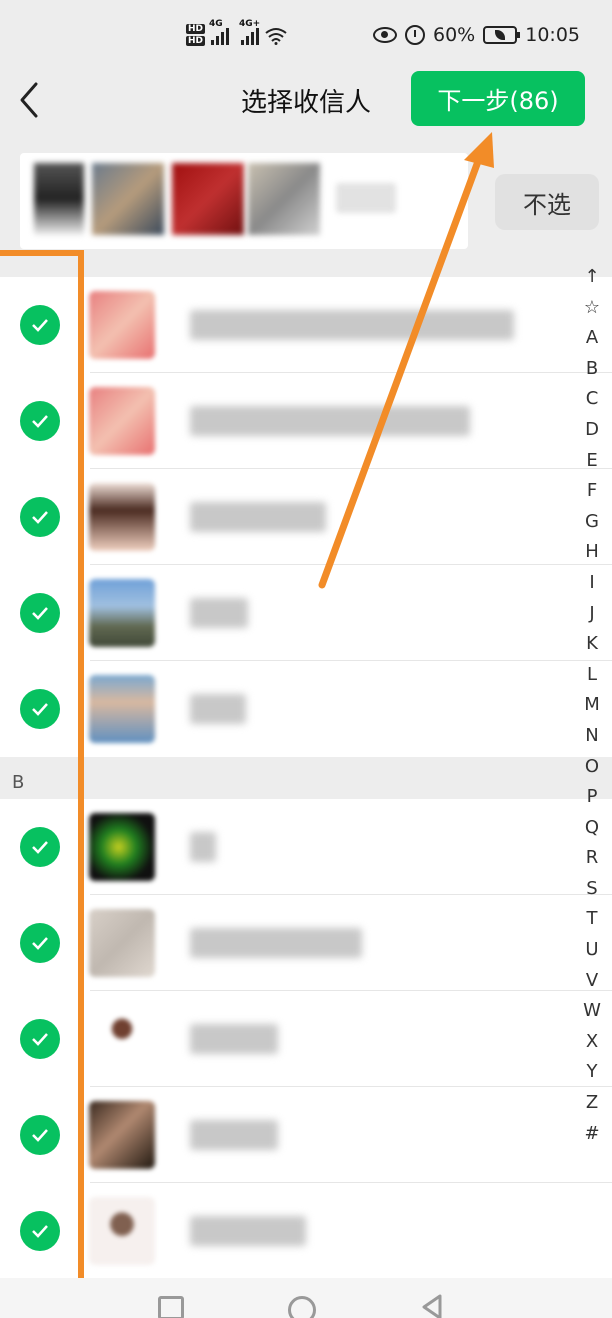  I want to click on index-letter: Y, so click(592, 1072).